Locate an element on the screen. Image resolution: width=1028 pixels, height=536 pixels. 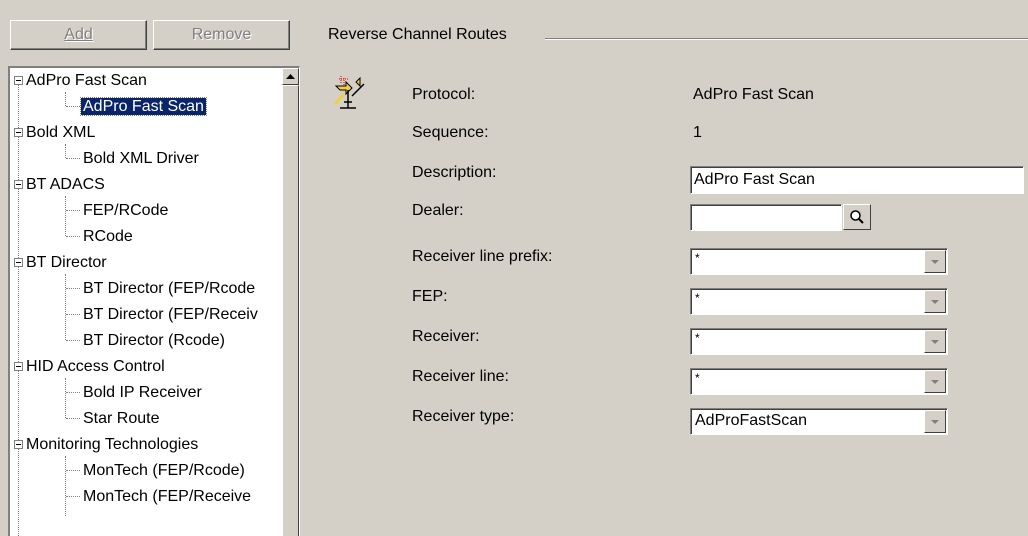
receiver-type-label: Receiver type: is located at coordinates (463, 416).